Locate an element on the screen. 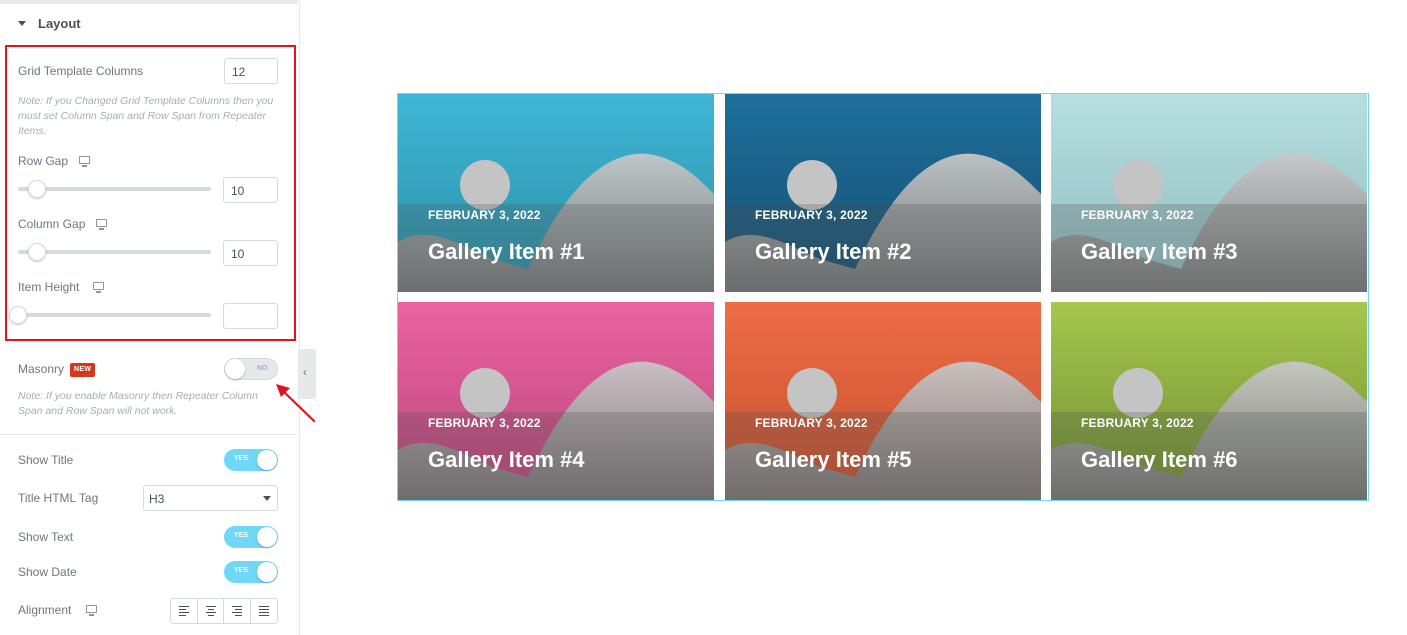 This screenshot has width=1407, height=635. gallery-item-title: Gallery Item #3 is located at coordinates (1159, 251).